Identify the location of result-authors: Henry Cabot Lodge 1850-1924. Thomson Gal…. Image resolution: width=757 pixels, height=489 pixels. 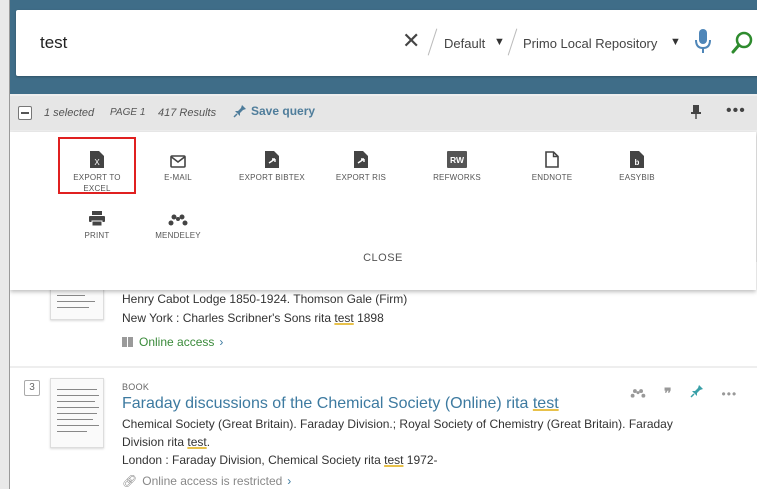
(265, 299).